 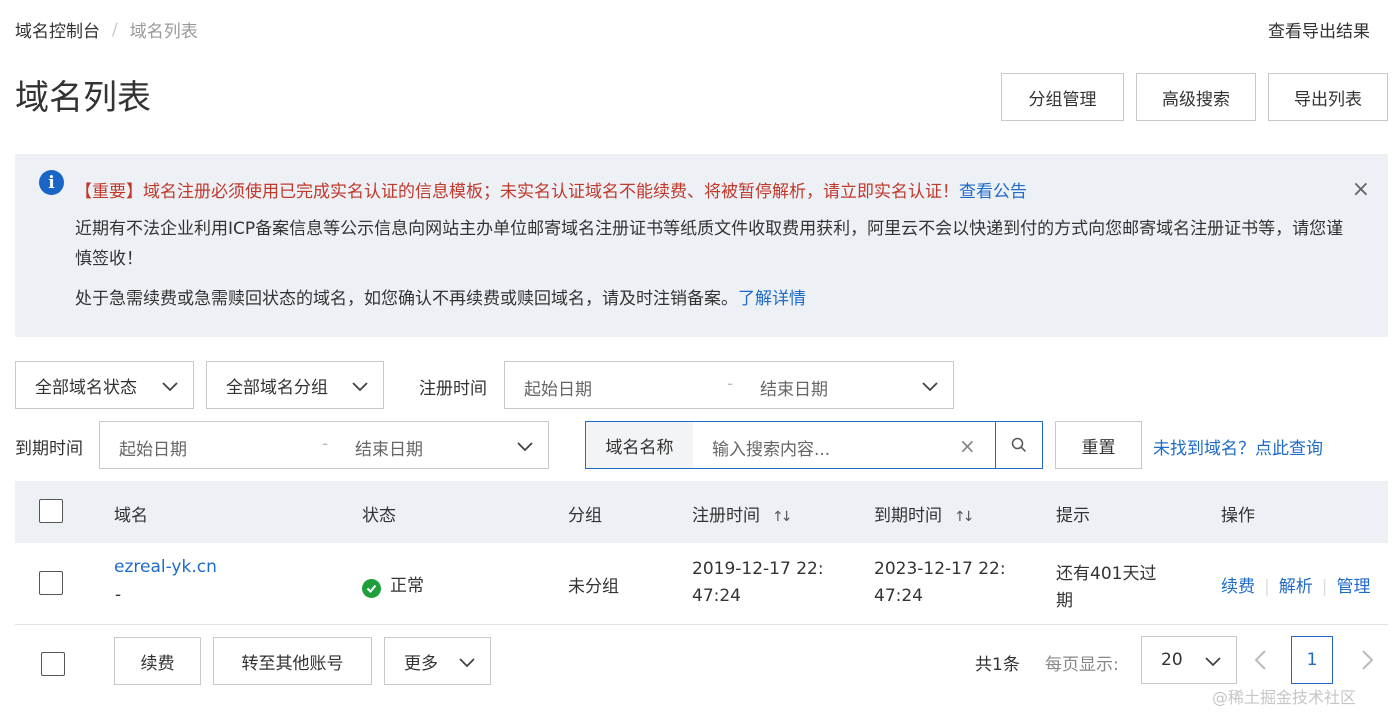 What do you see at coordinates (1312, 660) in the screenshot?
I see `page-number-current: 1` at bounding box center [1312, 660].